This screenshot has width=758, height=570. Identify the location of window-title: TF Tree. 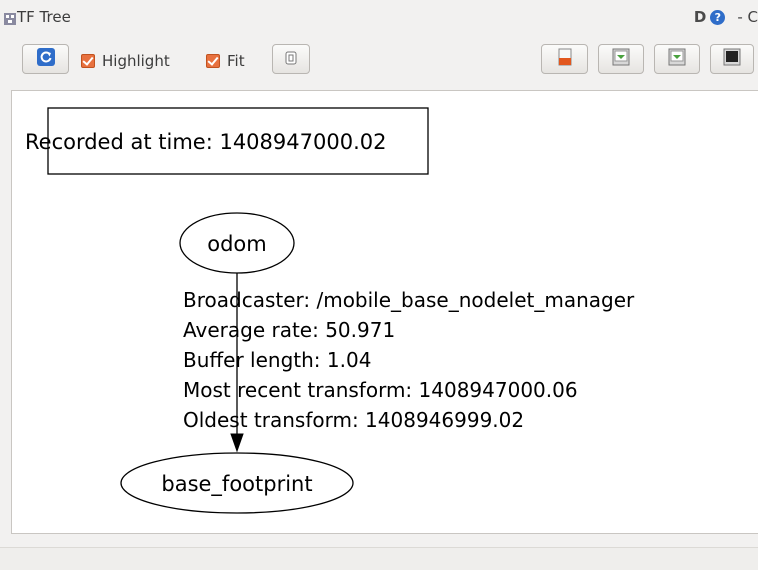
(44, 17).